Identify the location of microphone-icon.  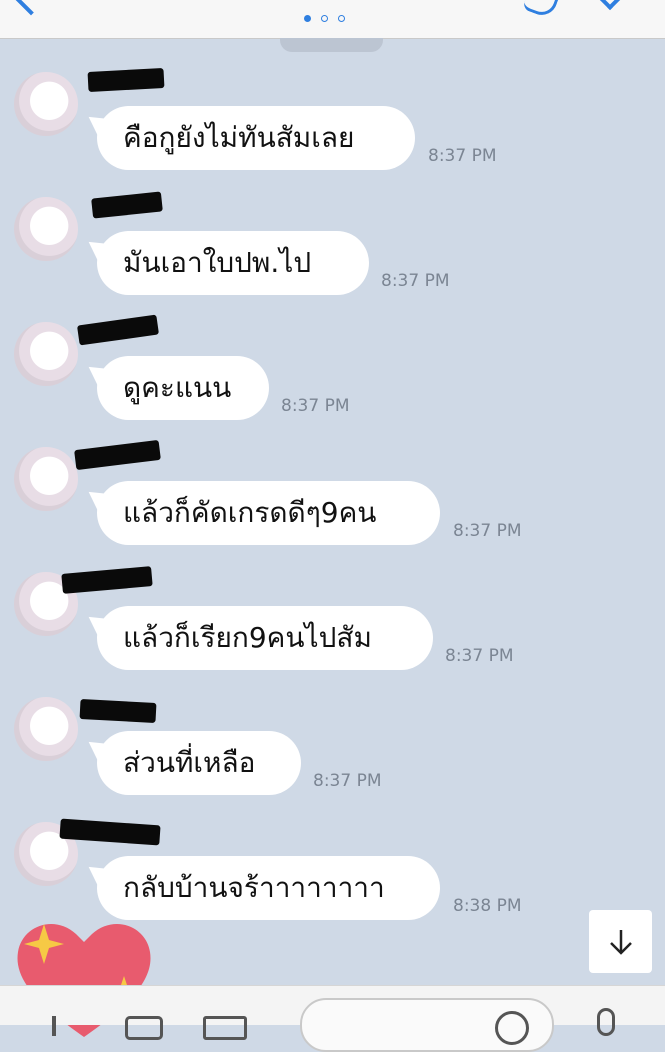
(606, 1022).